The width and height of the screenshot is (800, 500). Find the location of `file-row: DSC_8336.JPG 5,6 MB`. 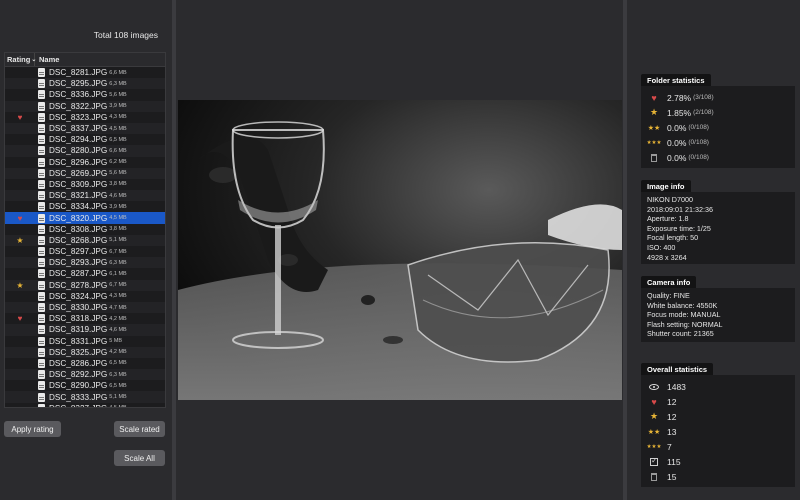

file-row: DSC_8336.JPG 5,6 MB is located at coordinates (85, 95).